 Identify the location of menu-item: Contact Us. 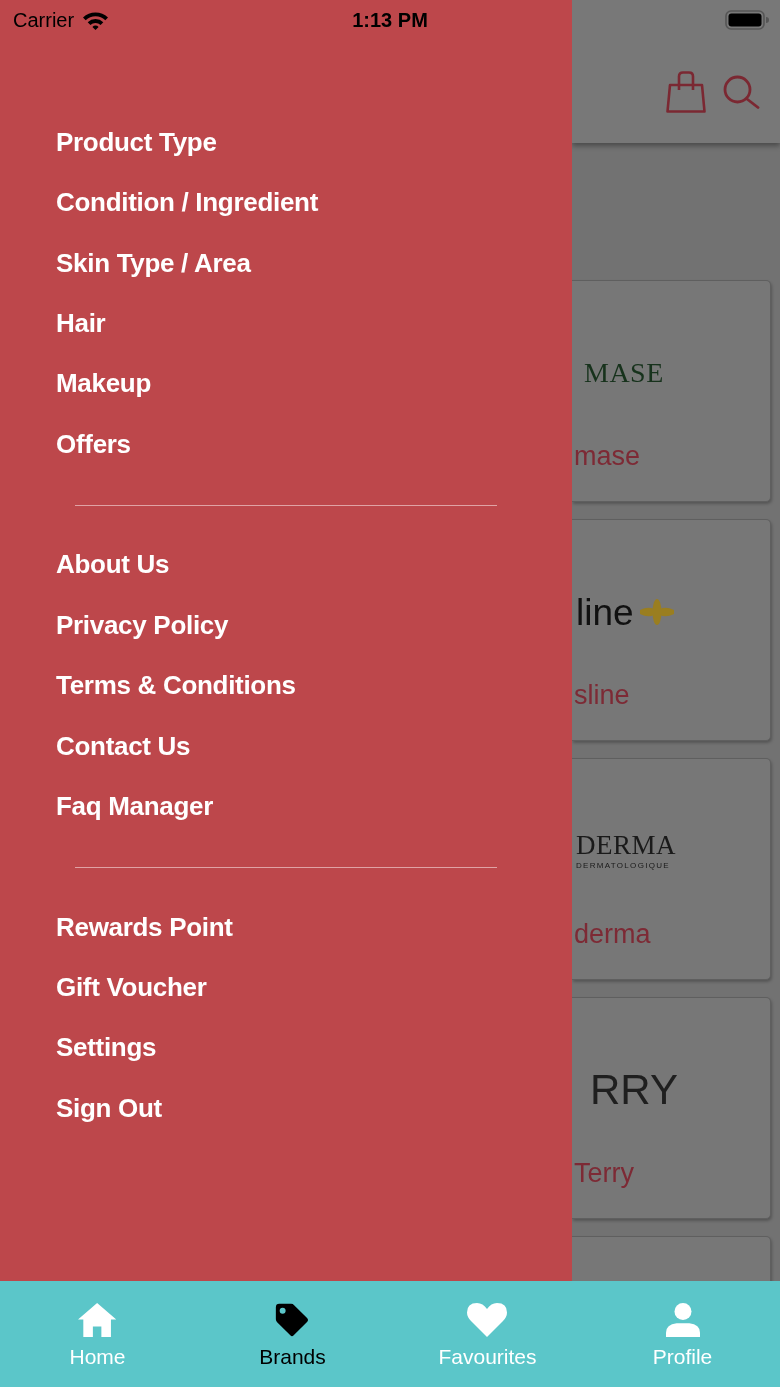
(123, 746).